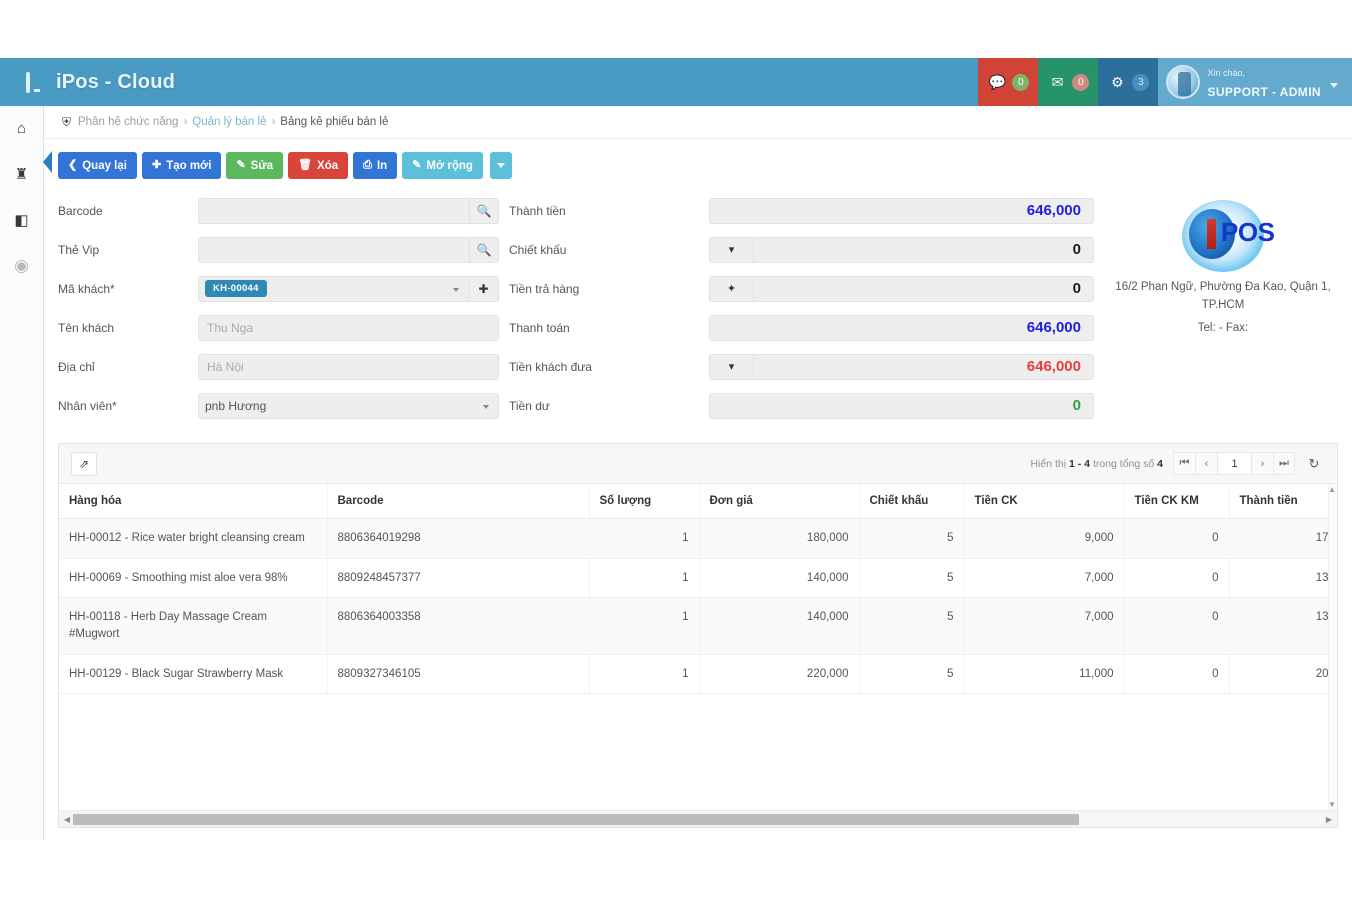 Image resolution: width=1352 pixels, height=900 pixels. I want to click on new-button: ✚ Tạo mới, so click(181, 165).